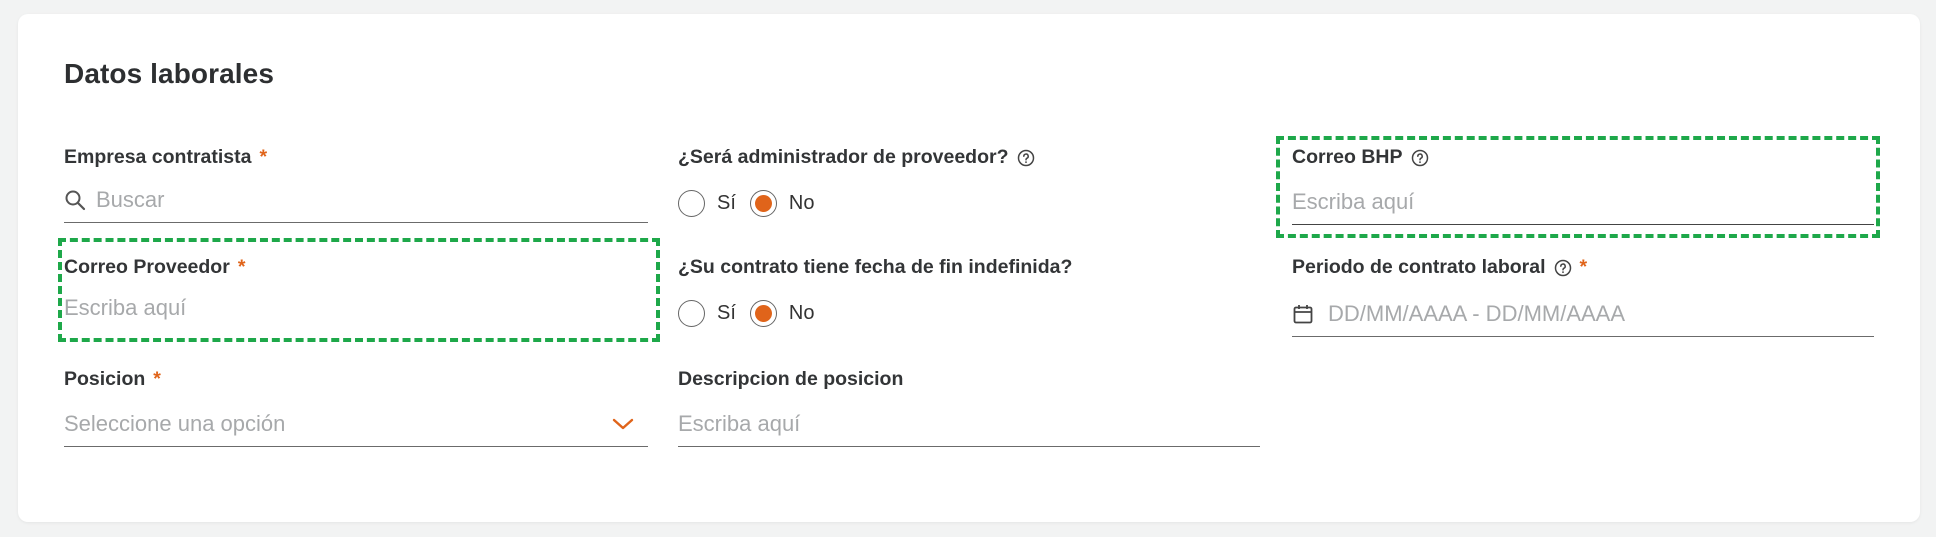 This screenshot has width=1936, height=537. I want to click on descripcion-placeholder: Escriba aquí, so click(739, 423).